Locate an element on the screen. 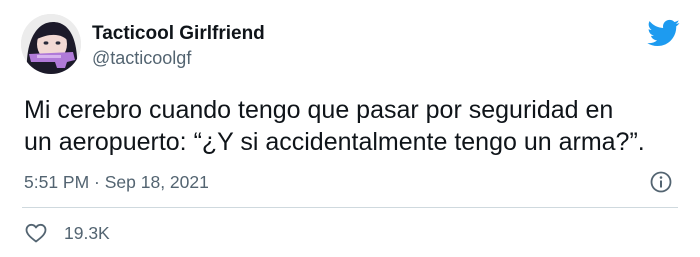 This screenshot has height=257, width=700. avatar-image is located at coordinates (51, 44).